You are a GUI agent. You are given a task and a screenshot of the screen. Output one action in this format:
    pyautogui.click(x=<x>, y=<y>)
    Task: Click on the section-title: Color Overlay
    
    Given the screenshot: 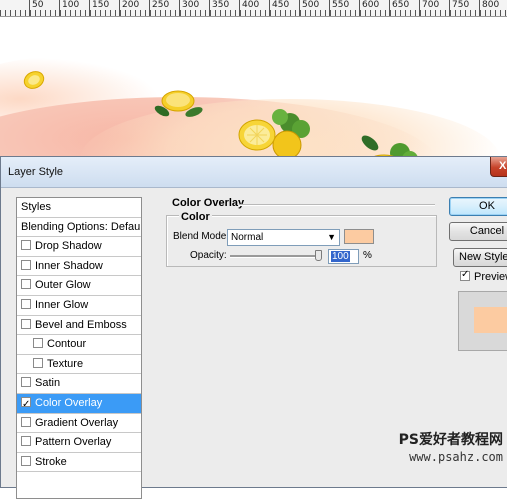 What is the action you would take?
    pyautogui.click(x=208, y=203)
    